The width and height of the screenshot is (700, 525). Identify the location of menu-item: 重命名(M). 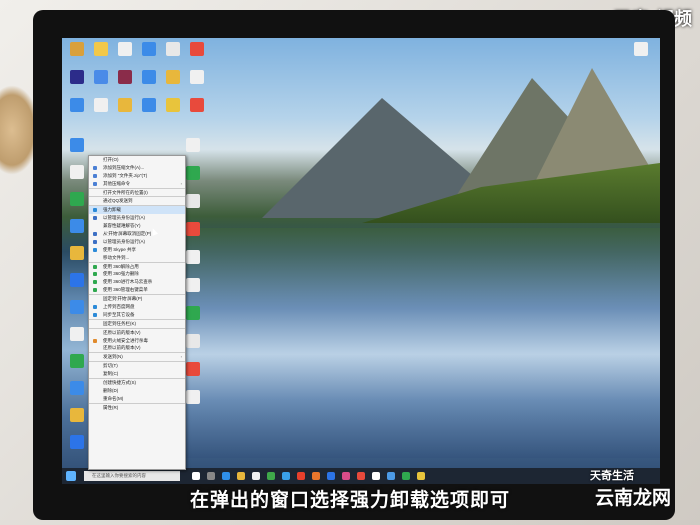
(137, 399).